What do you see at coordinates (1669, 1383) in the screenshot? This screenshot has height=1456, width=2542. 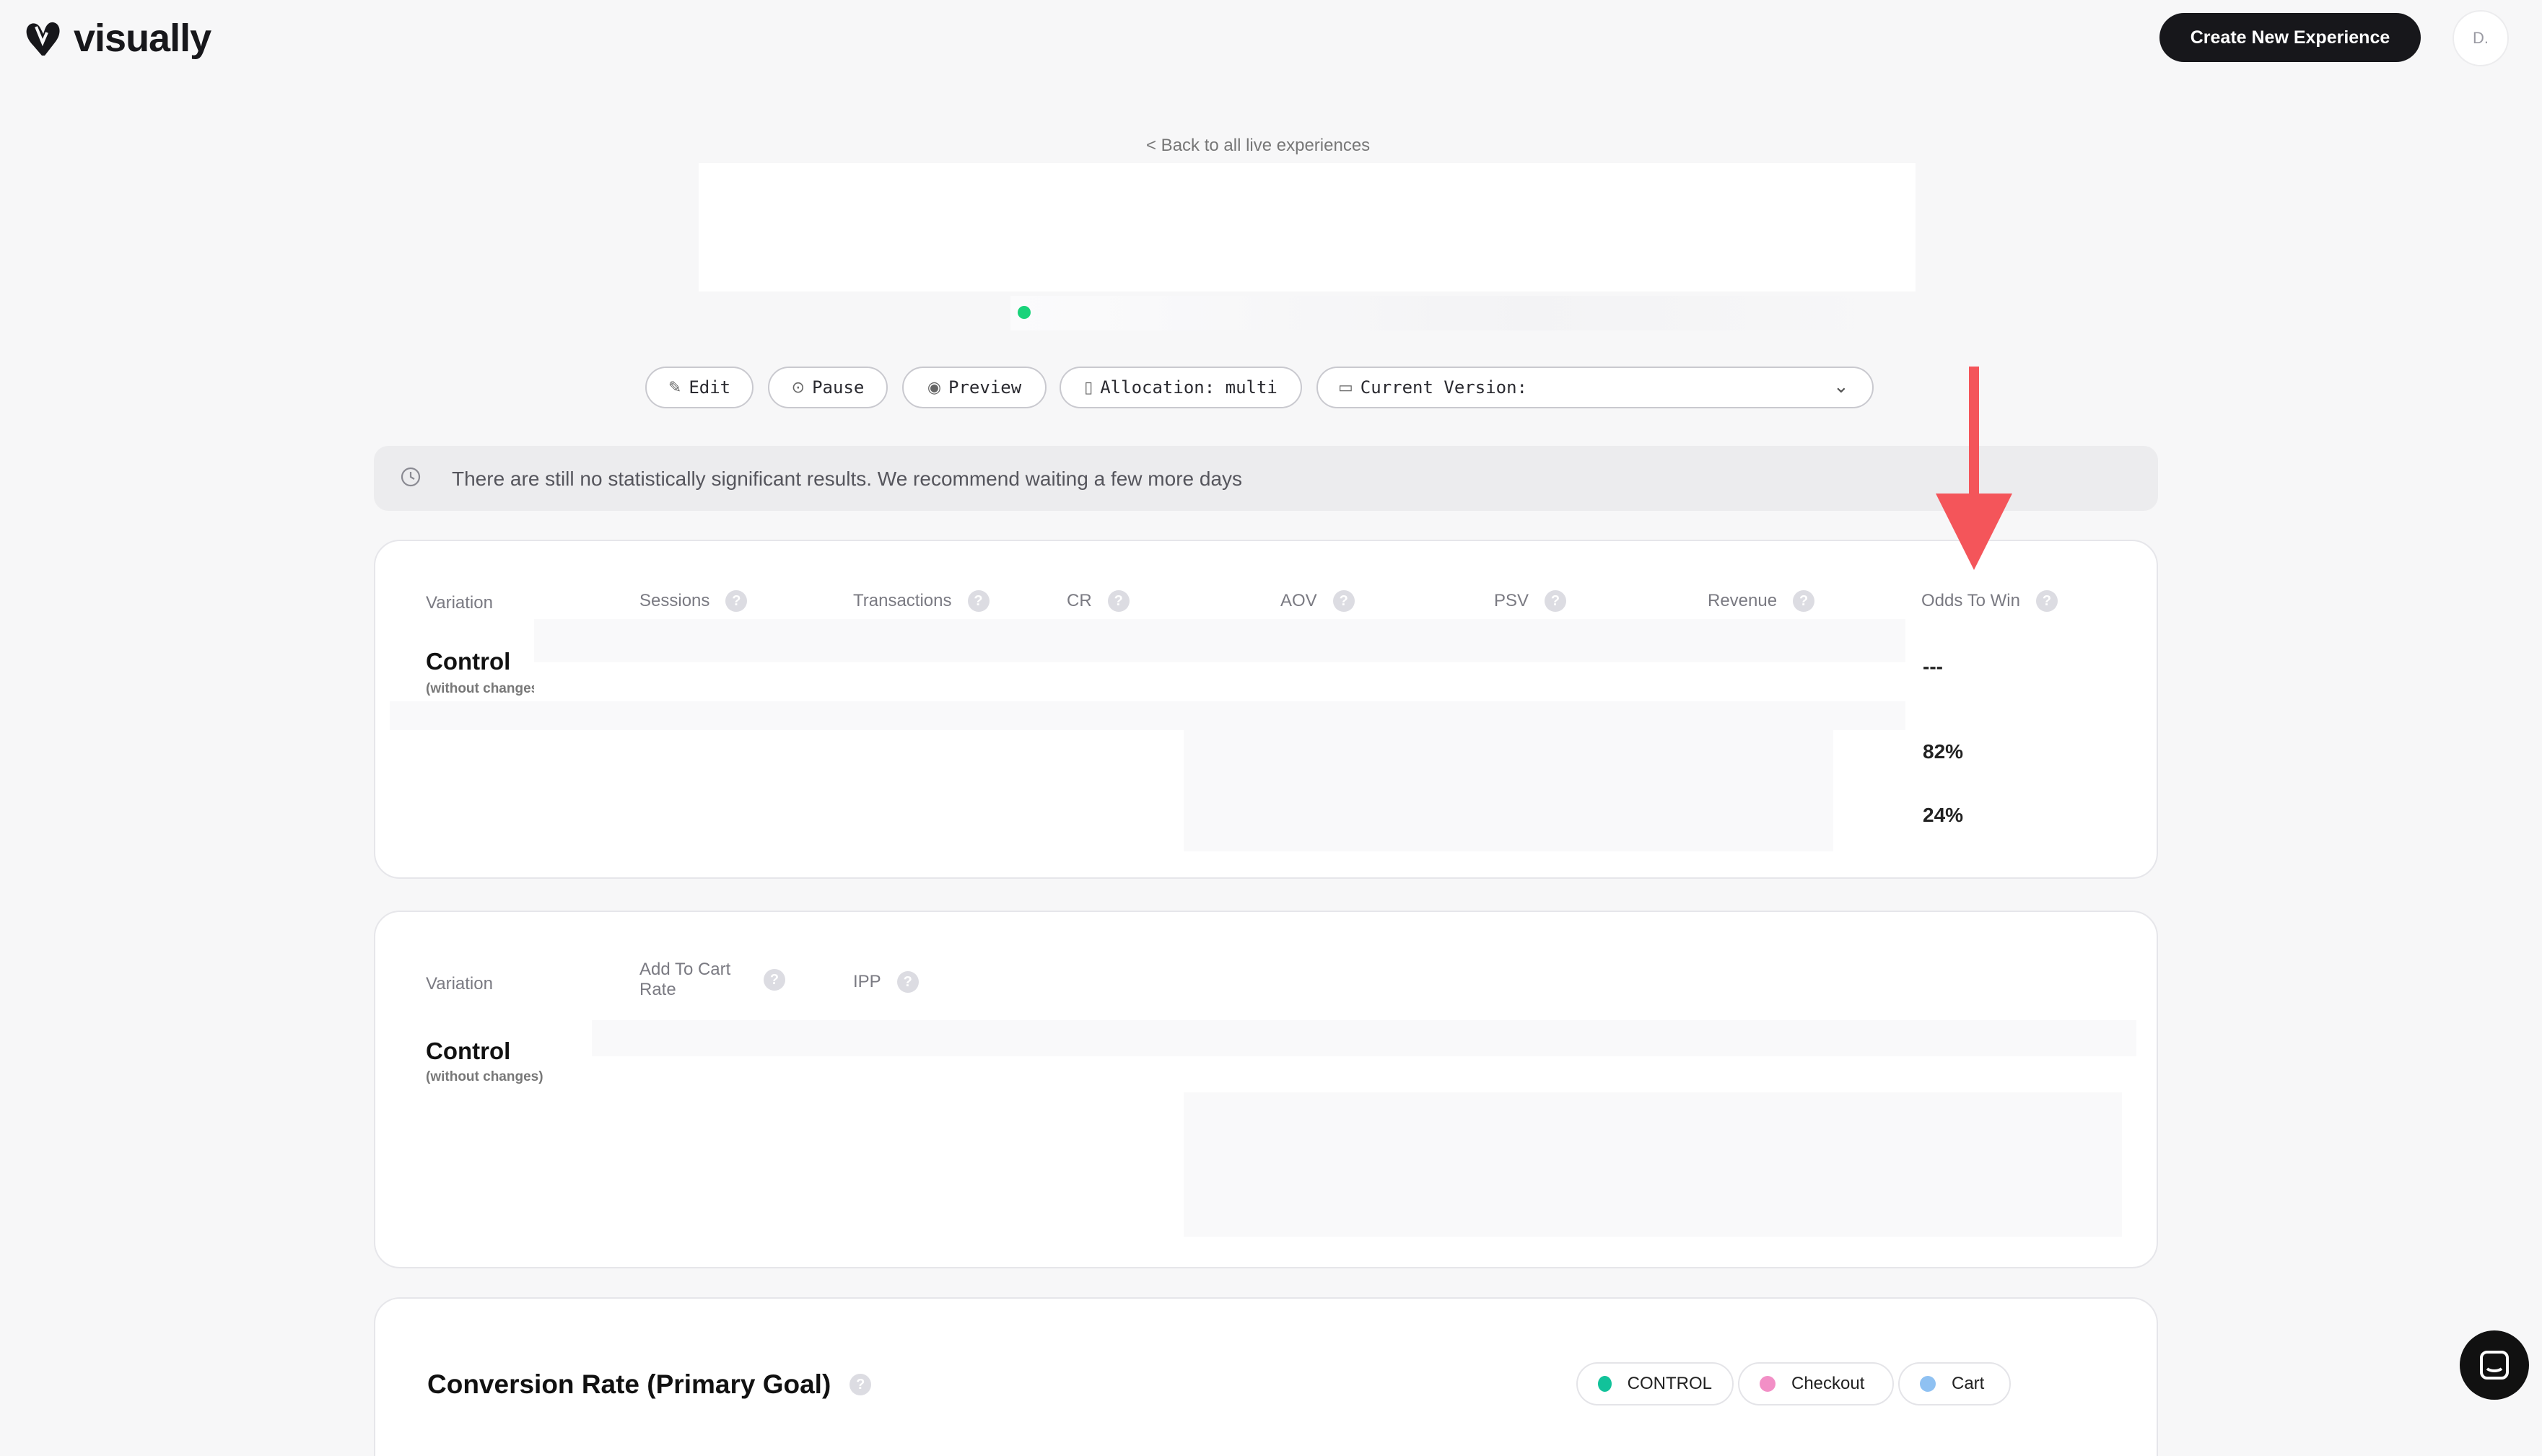 I see `legend-label: CONTROL` at bounding box center [1669, 1383].